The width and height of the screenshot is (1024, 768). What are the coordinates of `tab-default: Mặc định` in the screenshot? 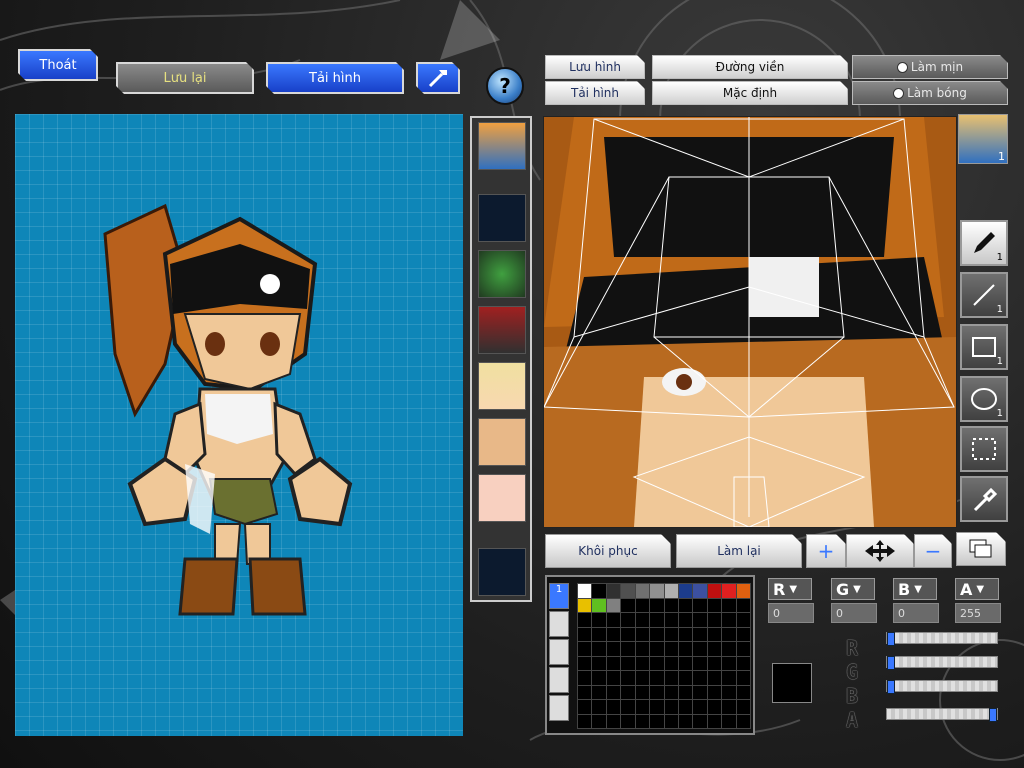 It's located at (750, 93).